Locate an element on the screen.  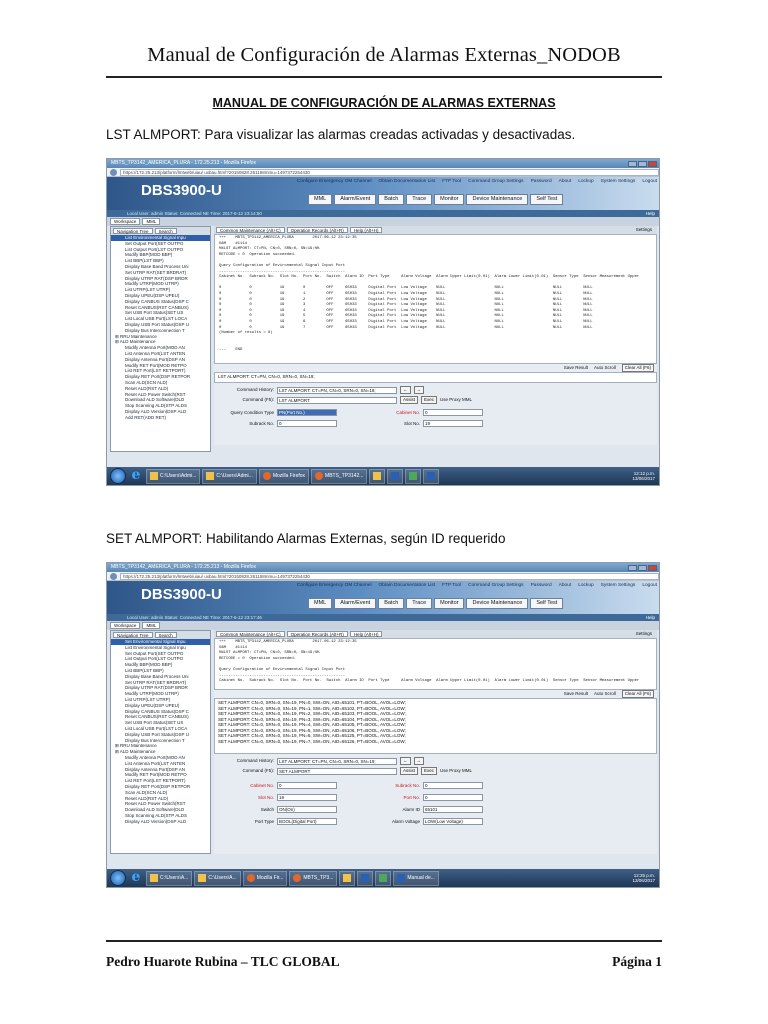
subrack-input: 0 is located at coordinates (453, 785).